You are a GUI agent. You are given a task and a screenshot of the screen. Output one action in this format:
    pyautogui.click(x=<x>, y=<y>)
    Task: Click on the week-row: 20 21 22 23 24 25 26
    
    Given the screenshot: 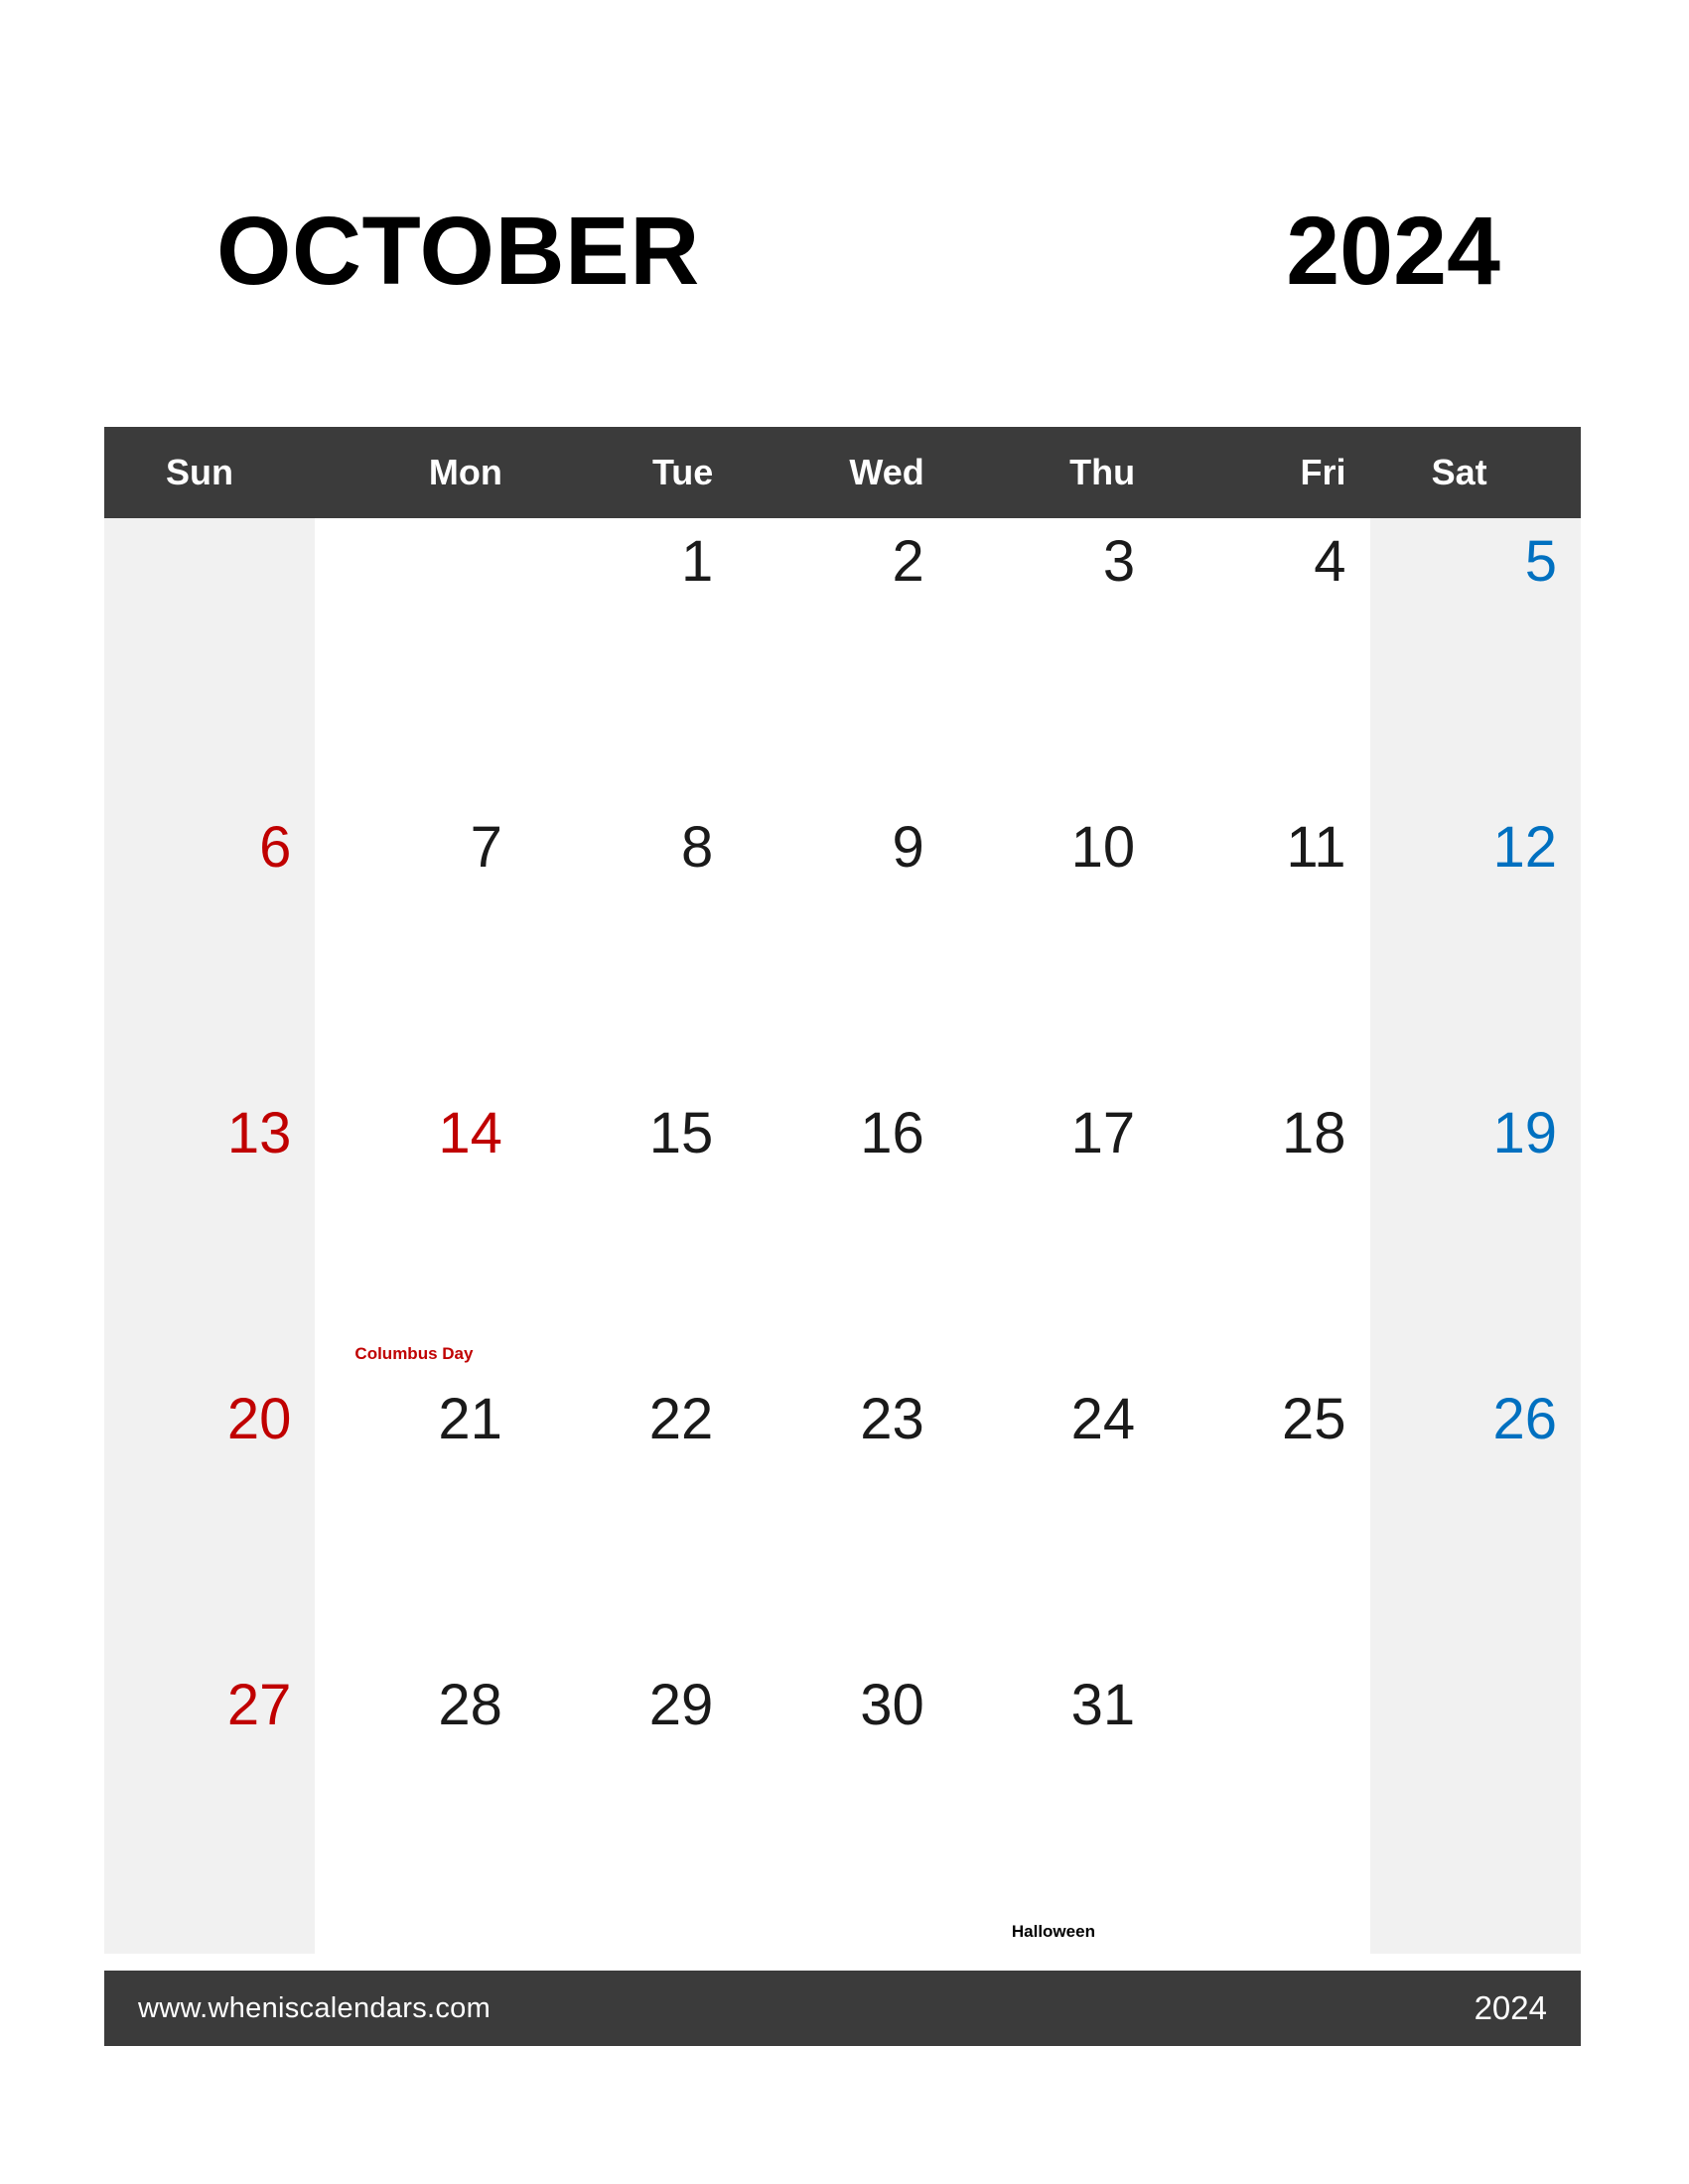 What is the action you would take?
    pyautogui.click(x=843, y=1519)
    